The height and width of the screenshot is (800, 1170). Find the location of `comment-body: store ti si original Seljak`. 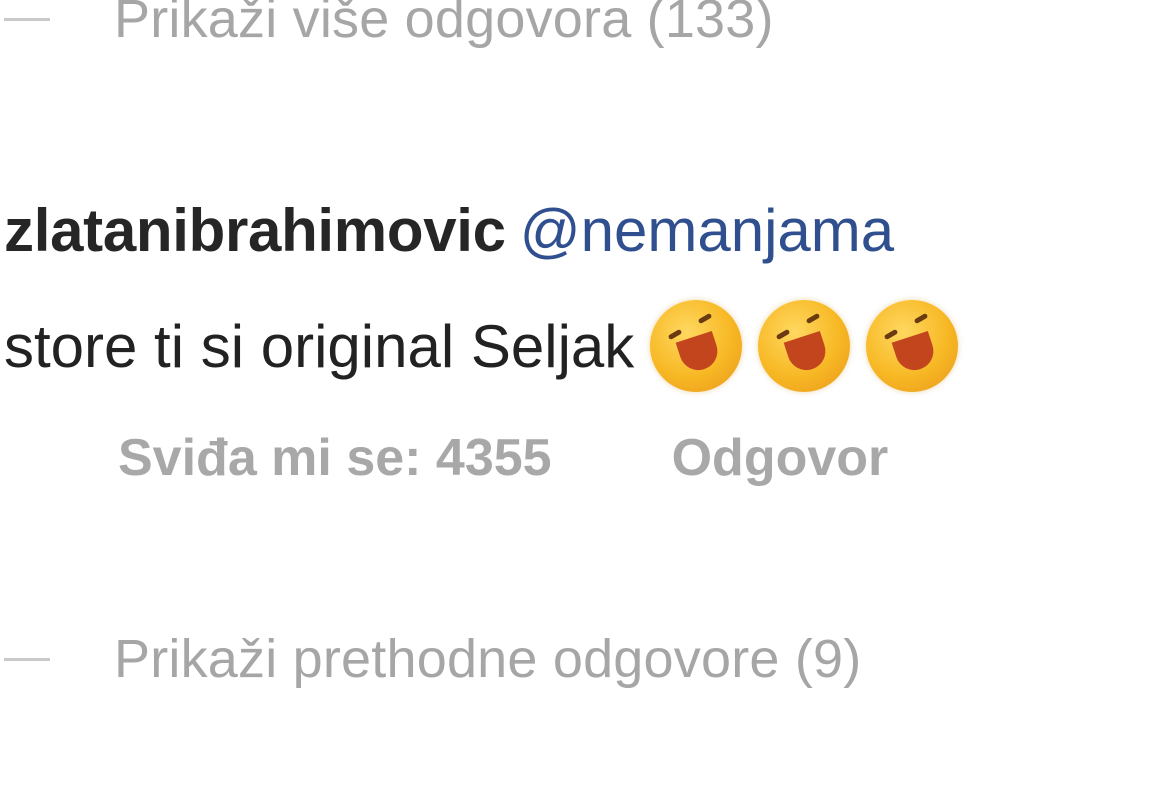

comment-body: store ti si original Seljak is located at coordinates (481, 346).